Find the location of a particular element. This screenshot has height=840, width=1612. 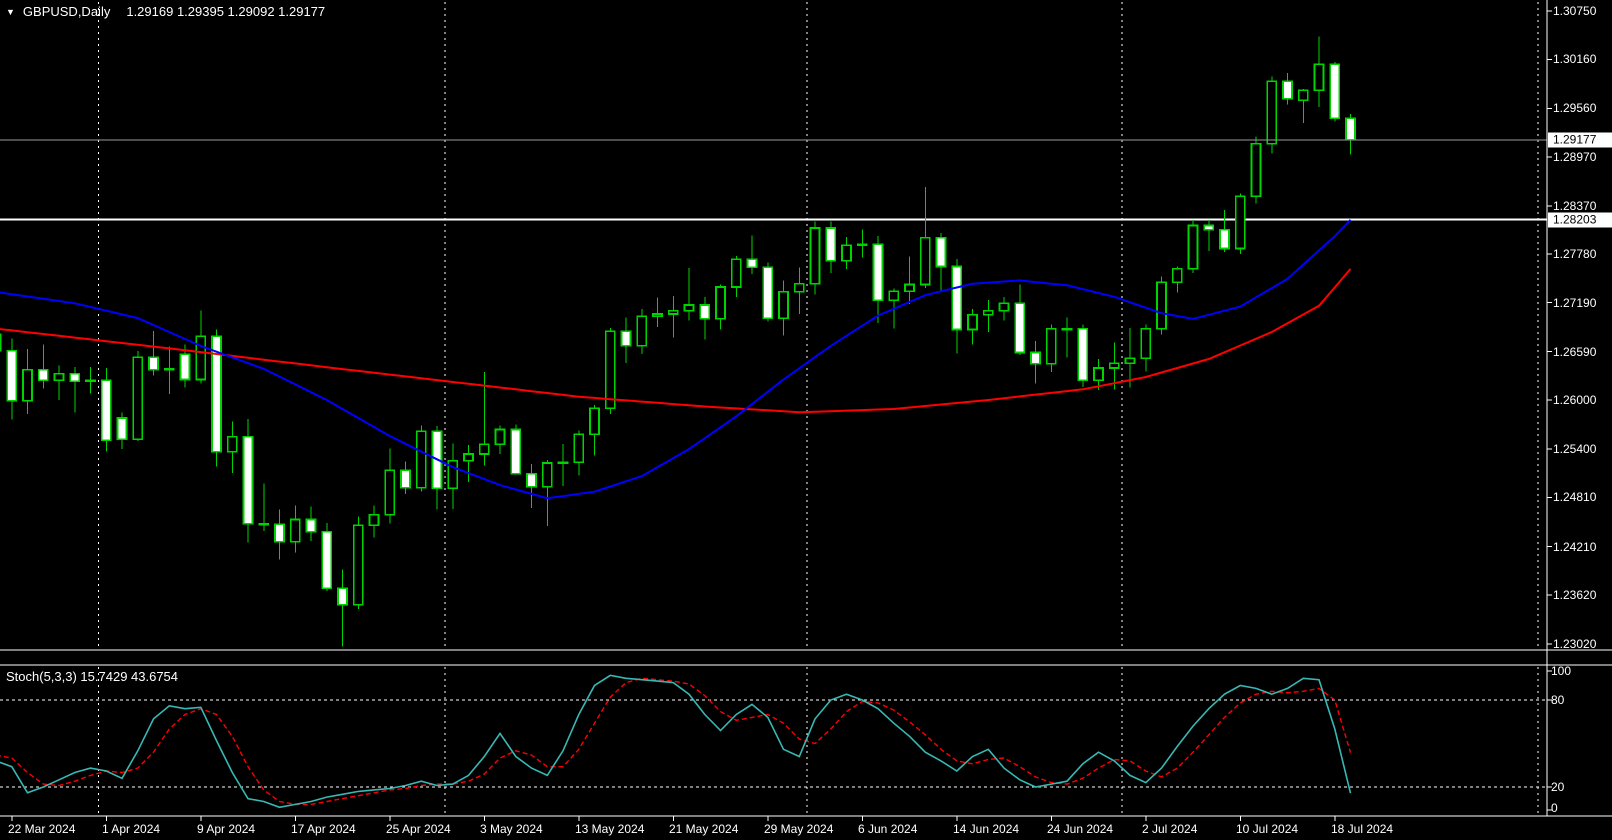

chart-ohlc-values: 1.29169 1.29395 1.29092 1.29177 is located at coordinates (226, 11).